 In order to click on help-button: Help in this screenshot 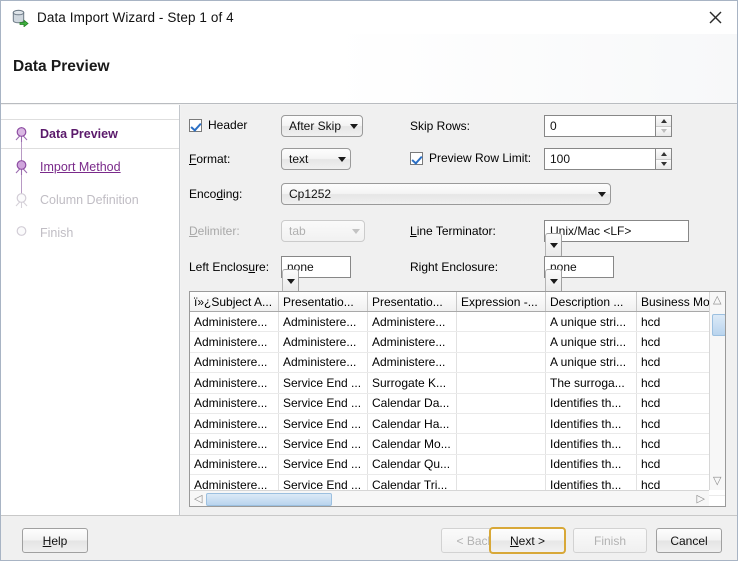, I will do `click(55, 540)`.